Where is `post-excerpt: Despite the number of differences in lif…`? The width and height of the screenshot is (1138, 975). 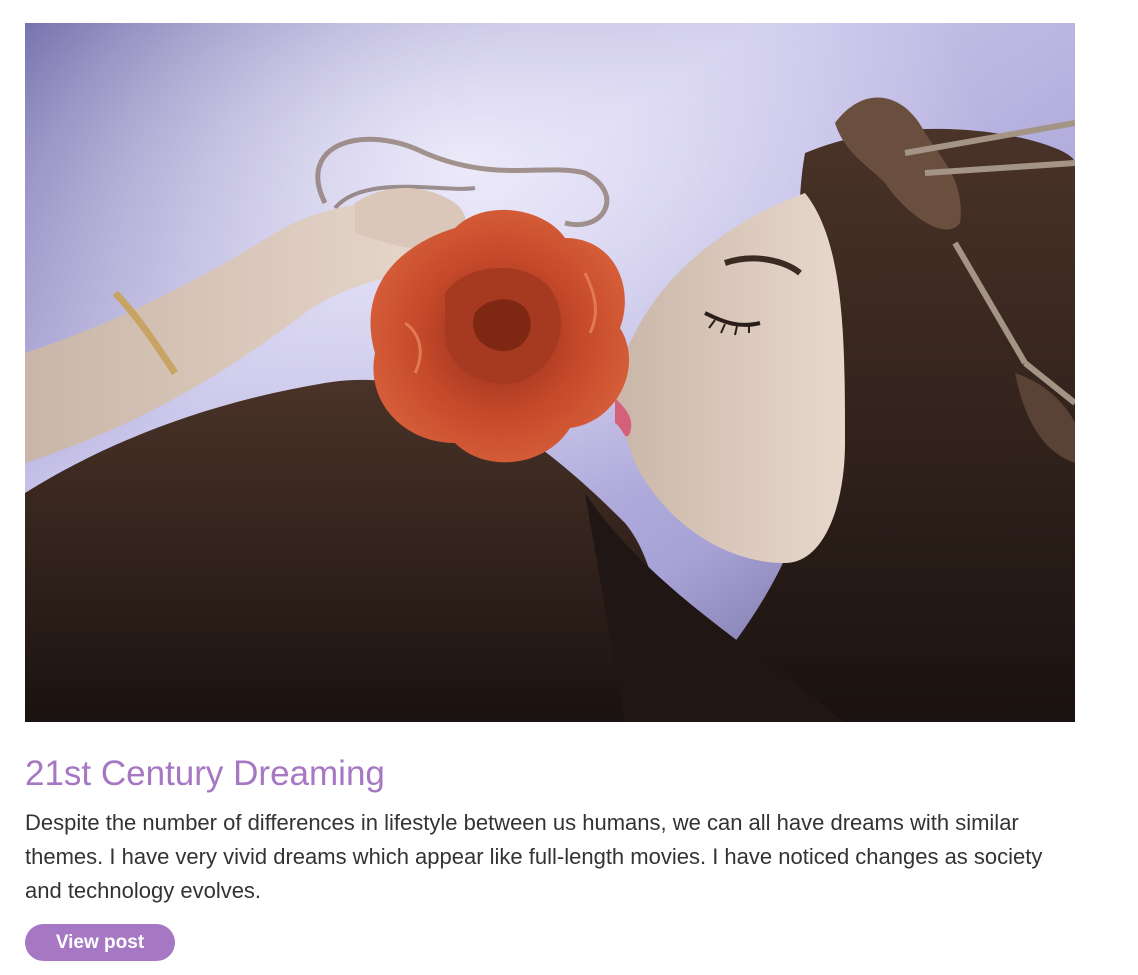
post-excerpt: Despite the number of differences in lif… is located at coordinates (534, 856).